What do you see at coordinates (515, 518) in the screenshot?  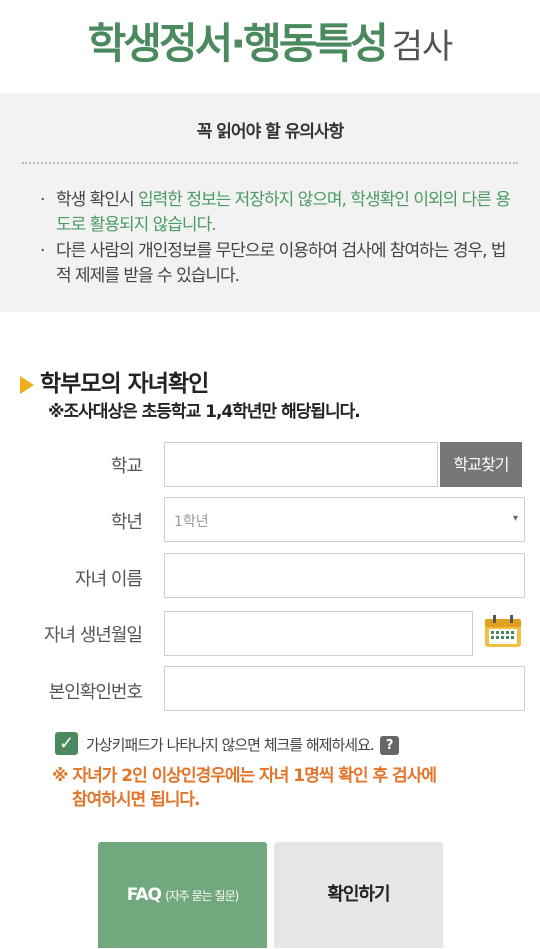 I see `chevron-down-icon: ▾` at bounding box center [515, 518].